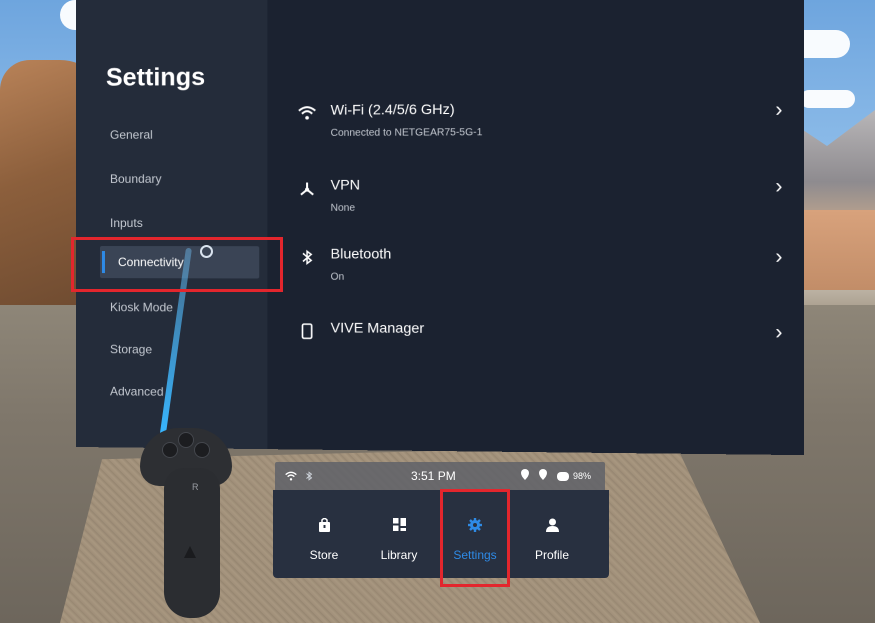 The image size is (875, 623). What do you see at coordinates (126, 223) in the screenshot?
I see `sidebar-item-inputs: Inputs` at bounding box center [126, 223].